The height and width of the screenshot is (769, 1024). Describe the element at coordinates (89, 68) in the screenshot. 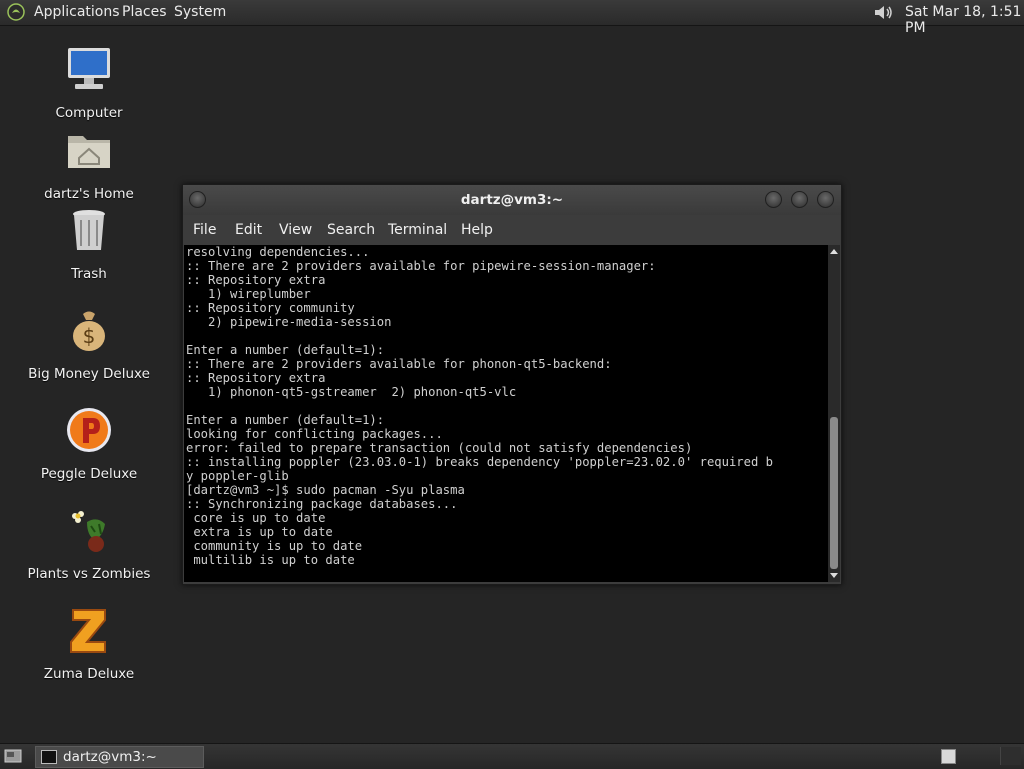

I see `computer-icon` at that location.